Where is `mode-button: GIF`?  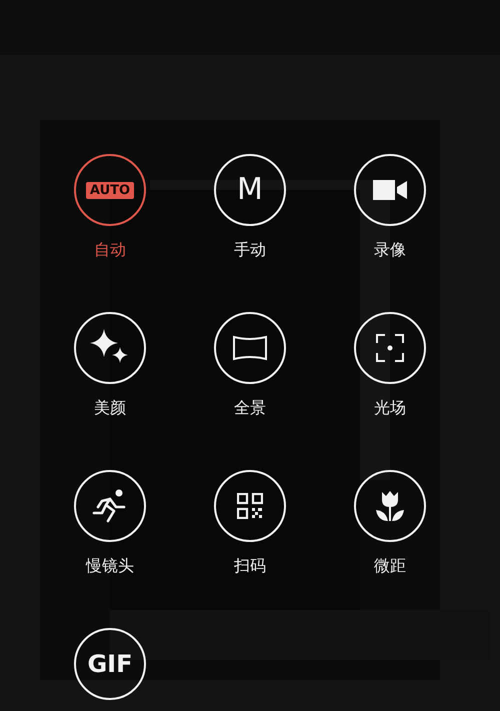
mode-button: GIF is located at coordinates (110, 664).